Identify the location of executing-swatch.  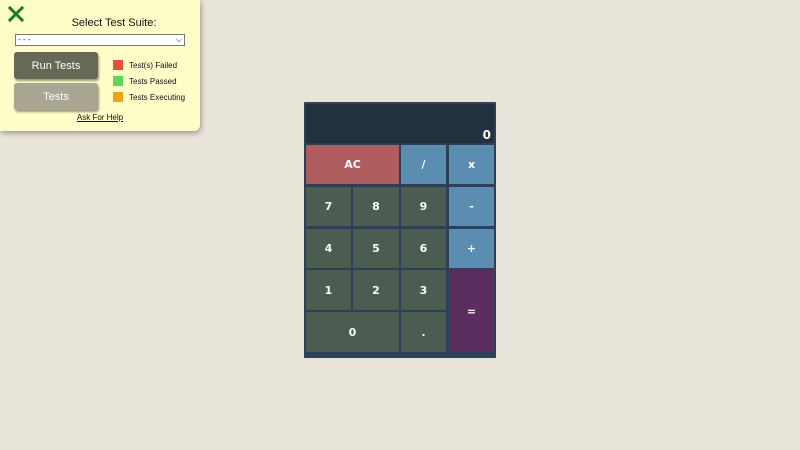
(118, 97).